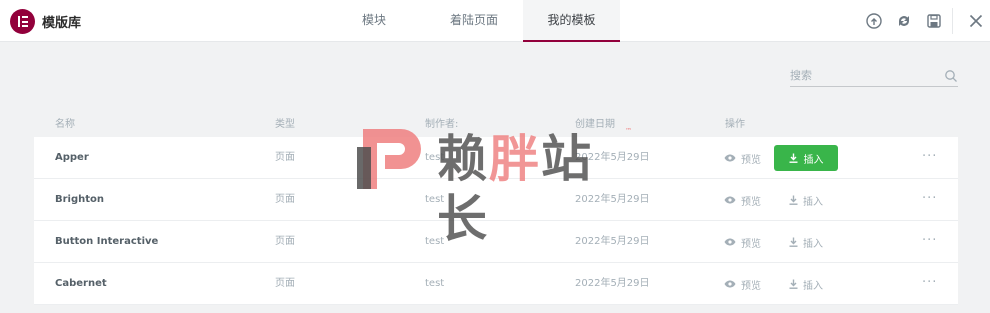 Image resolution: width=990 pixels, height=313 pixels. I want to click on sync-icon, so click(904, 21).